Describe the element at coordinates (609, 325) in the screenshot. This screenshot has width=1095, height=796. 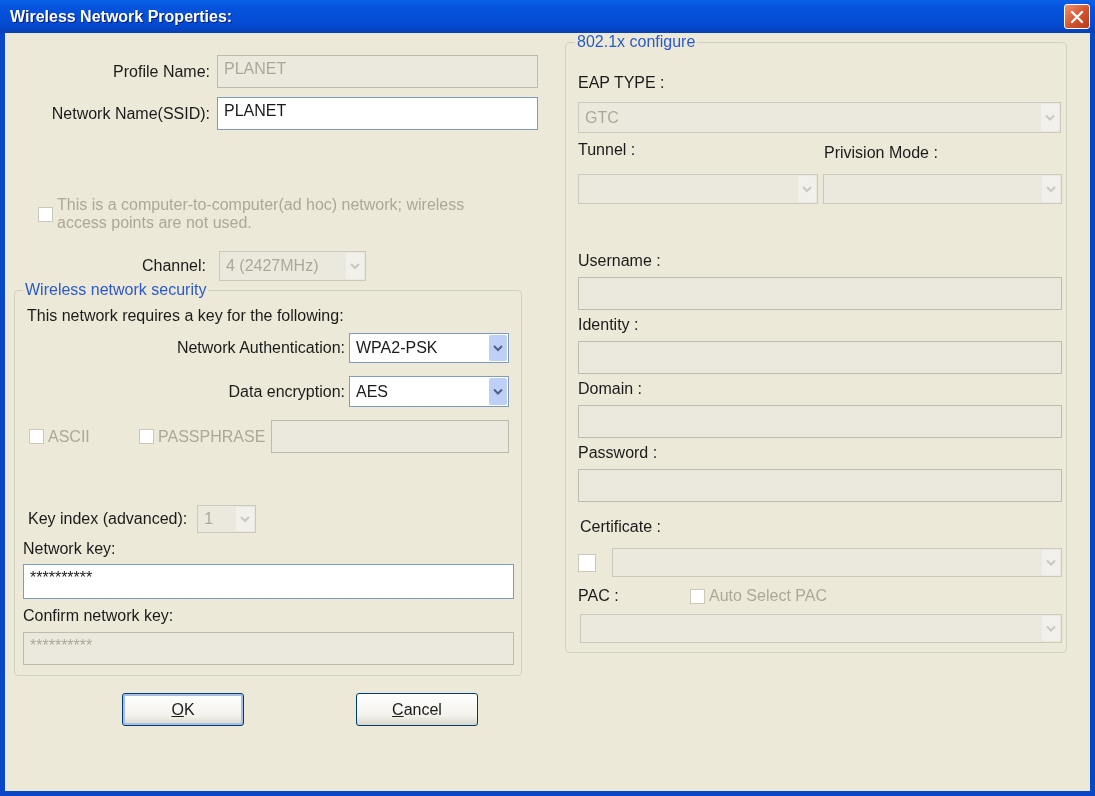
I see `field-label: Identity :` at that location.